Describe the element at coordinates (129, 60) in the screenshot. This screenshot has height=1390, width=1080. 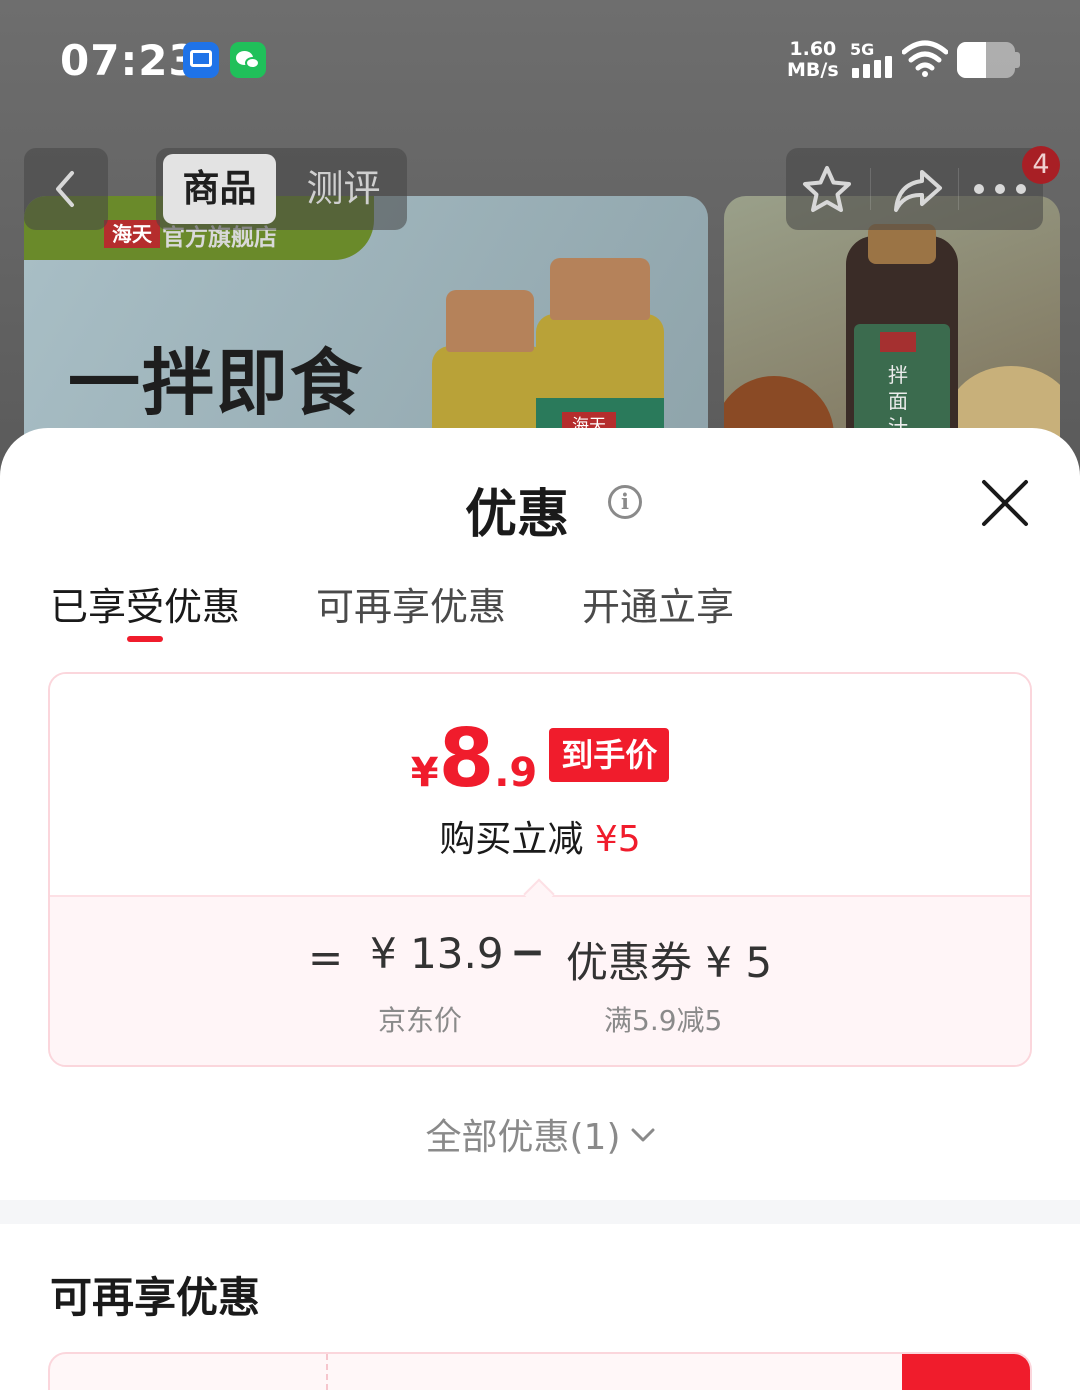
I see `status-time: 07:23` at that location.